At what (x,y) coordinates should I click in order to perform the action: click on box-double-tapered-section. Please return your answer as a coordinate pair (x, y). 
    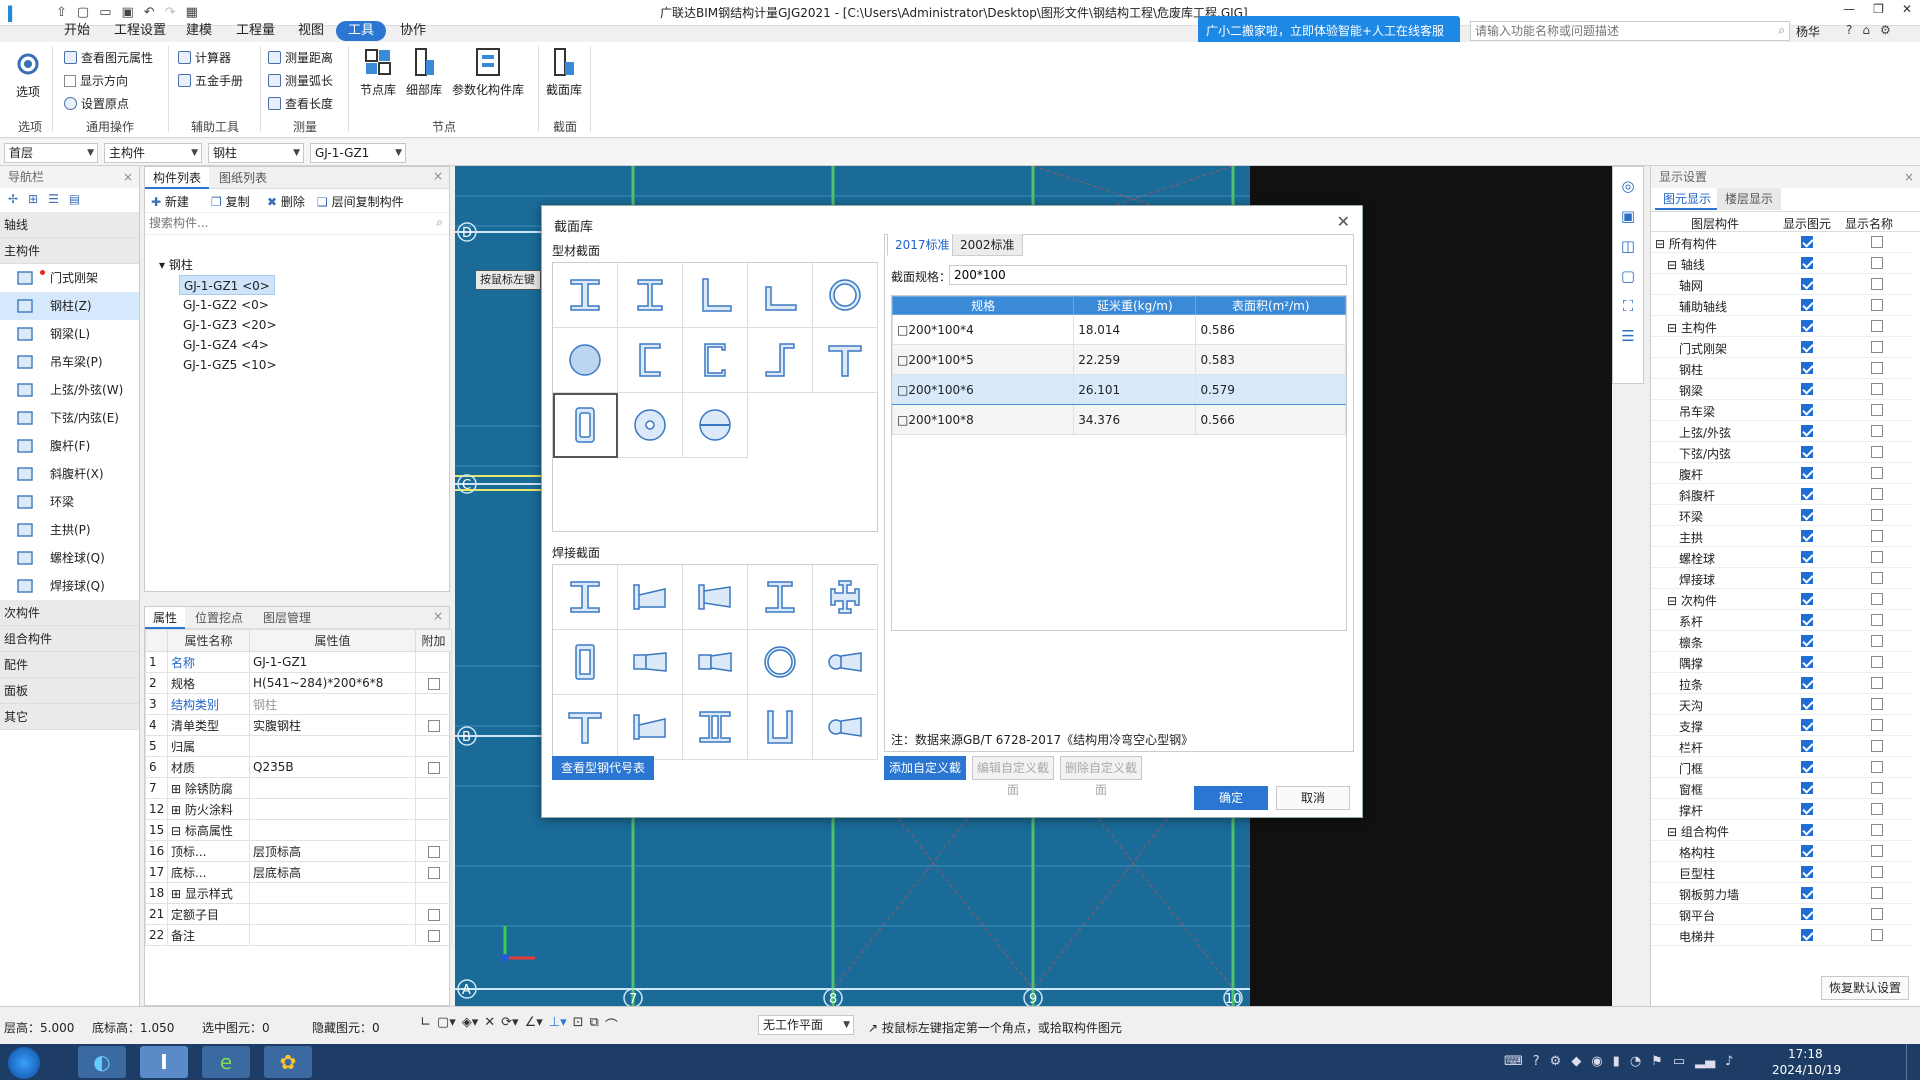
    Looking at the image, I should click on (715, 662).